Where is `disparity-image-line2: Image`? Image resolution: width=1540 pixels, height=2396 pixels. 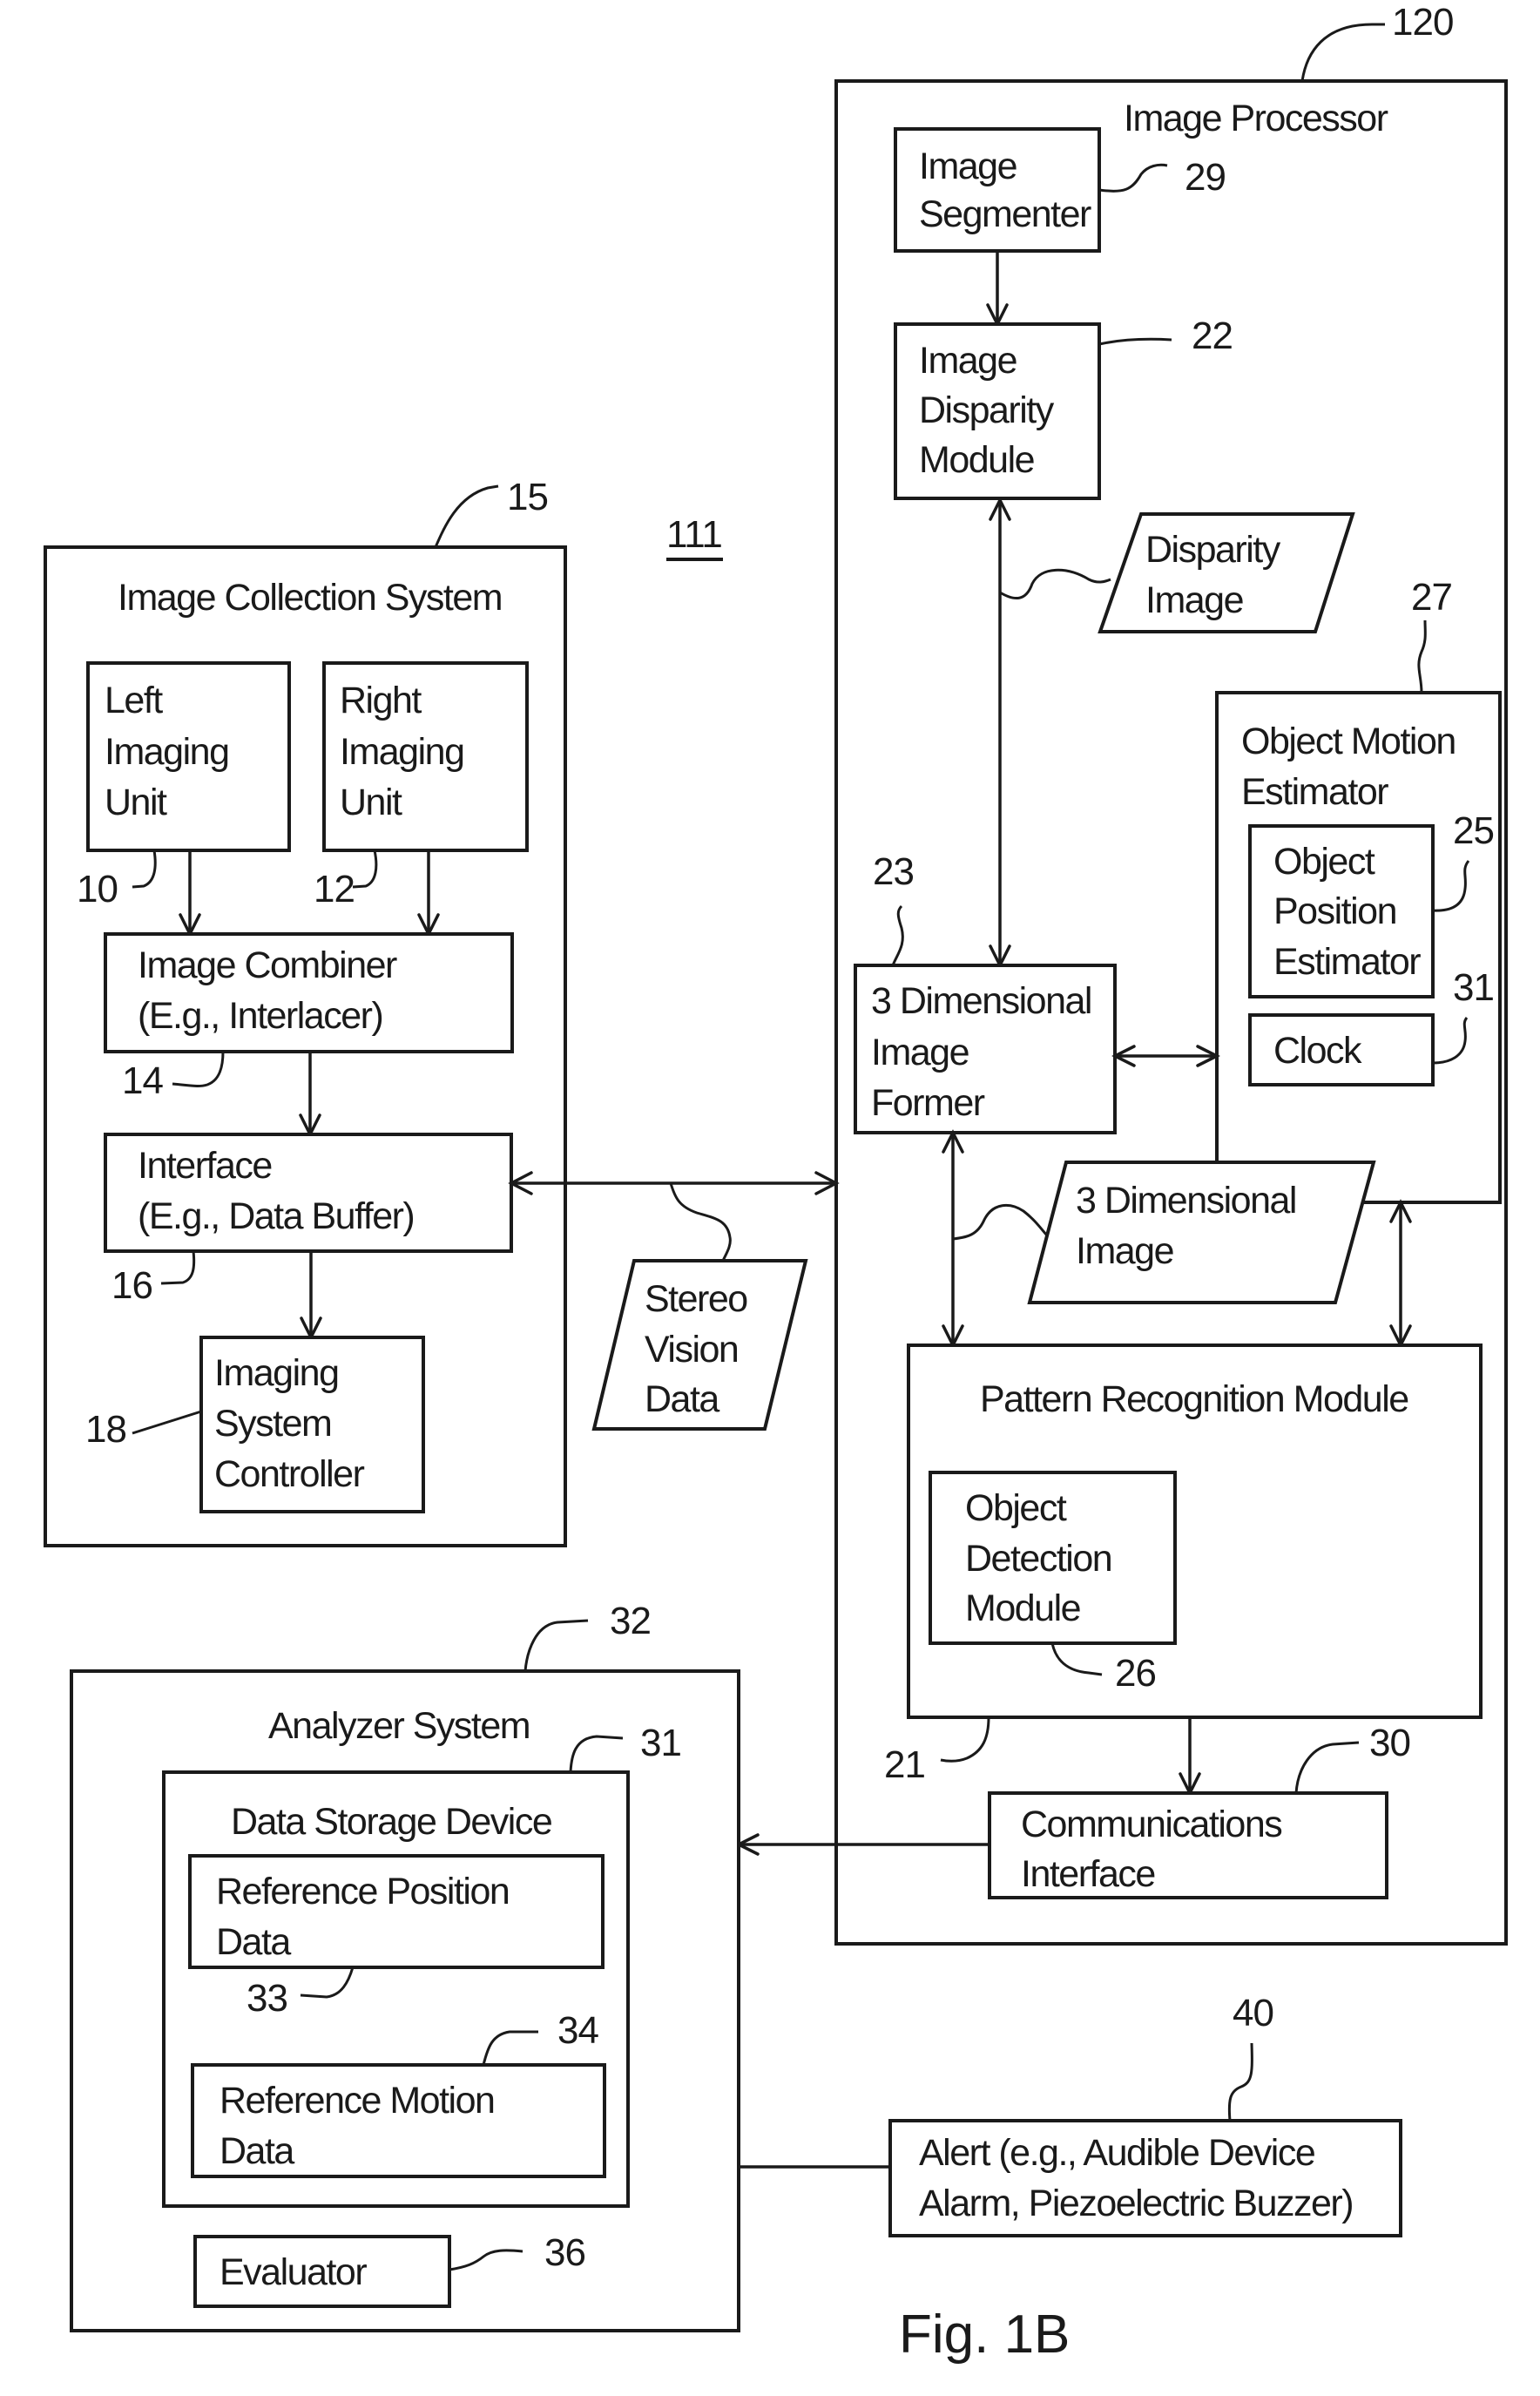 disparity-image-line2: Image is located at coordinates (1194, 600).